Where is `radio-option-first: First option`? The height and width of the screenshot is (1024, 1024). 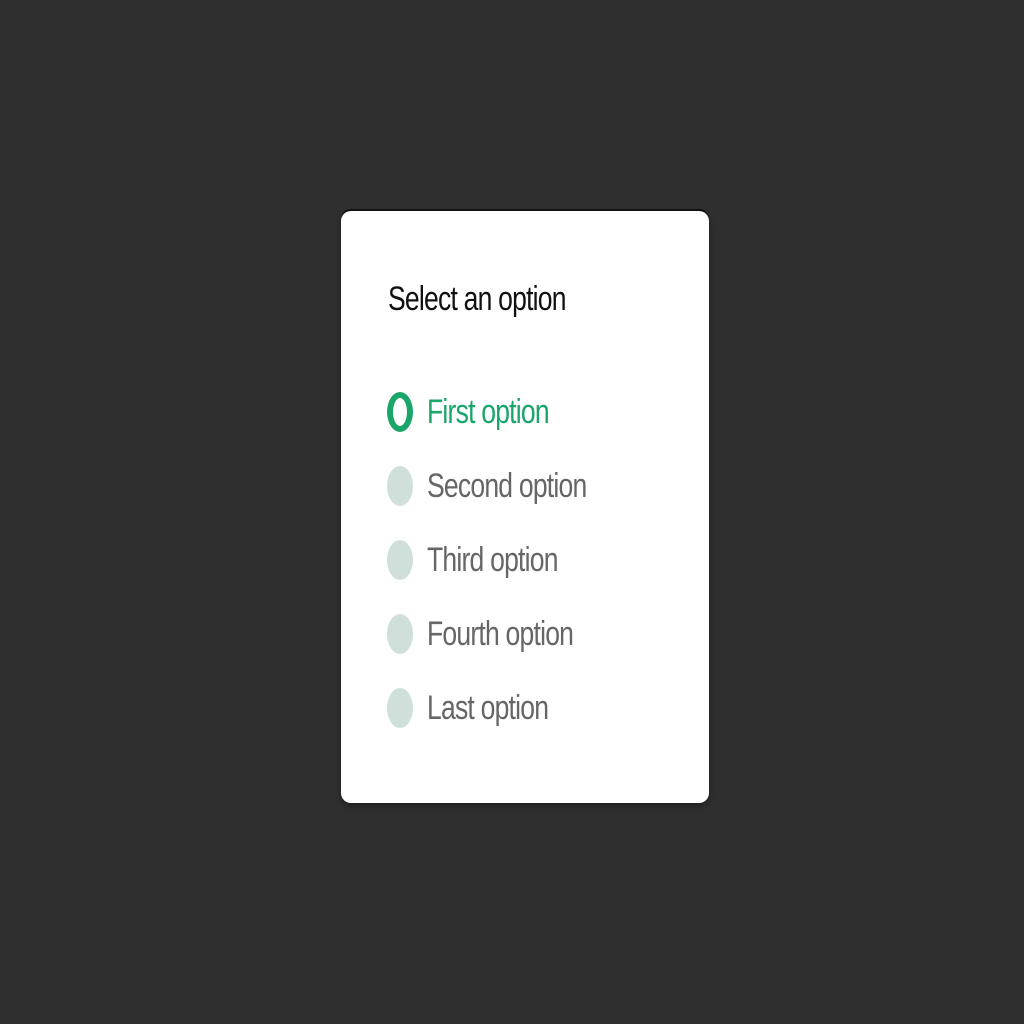
radio-option-first: First option is located at coordinates (509, 412).